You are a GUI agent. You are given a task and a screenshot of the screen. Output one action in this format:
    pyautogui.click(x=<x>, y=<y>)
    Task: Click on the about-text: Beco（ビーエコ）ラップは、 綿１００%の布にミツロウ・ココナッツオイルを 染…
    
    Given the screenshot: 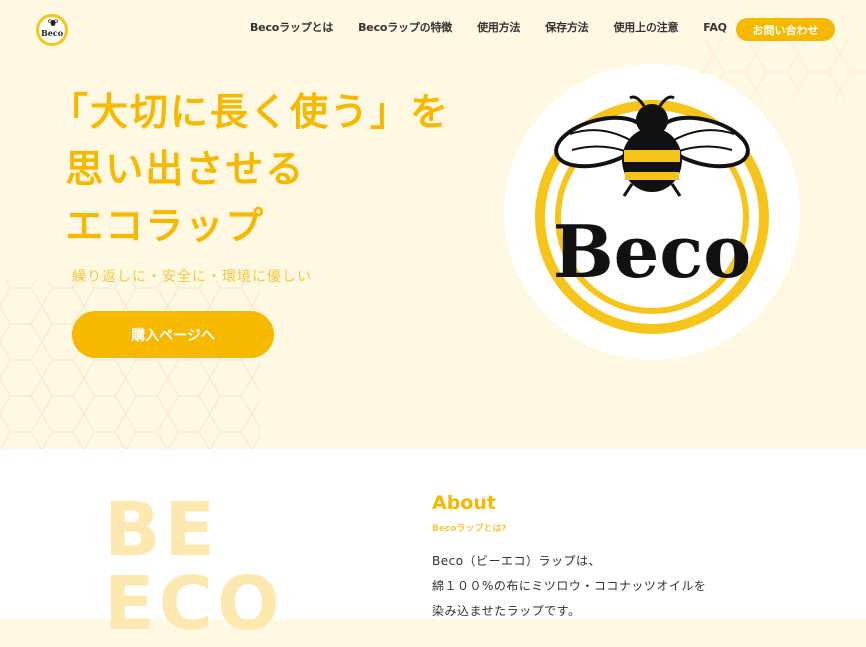 What is the action you would take?
    pyautogui.click(x=569, y=586)
    